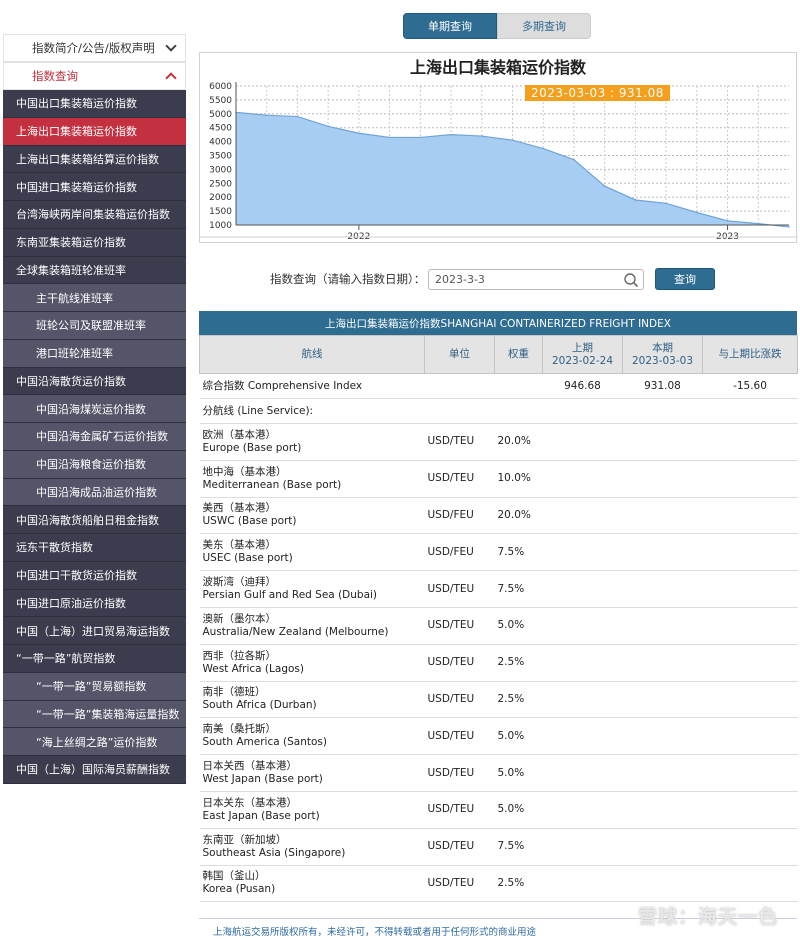  Describe the element at coordinates (220, 143) in the screenshot. I see `y-tick-label: 4000` at that location.